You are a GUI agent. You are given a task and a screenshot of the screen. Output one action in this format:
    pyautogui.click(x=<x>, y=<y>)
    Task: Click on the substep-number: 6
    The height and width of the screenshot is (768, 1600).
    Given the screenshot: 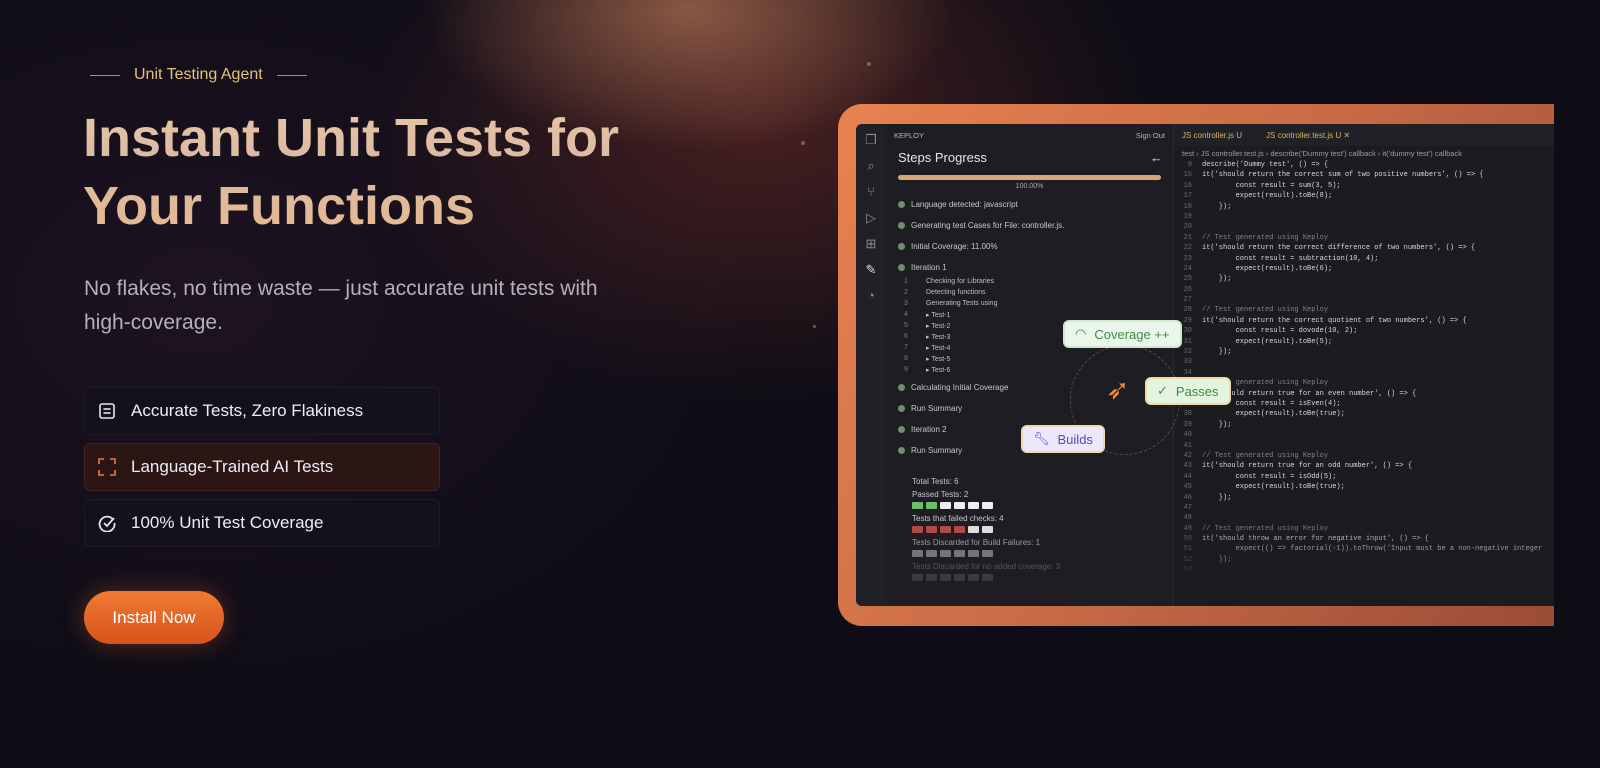 What is the action you would take?
    pyautogui.click(x=906, y=336)
    